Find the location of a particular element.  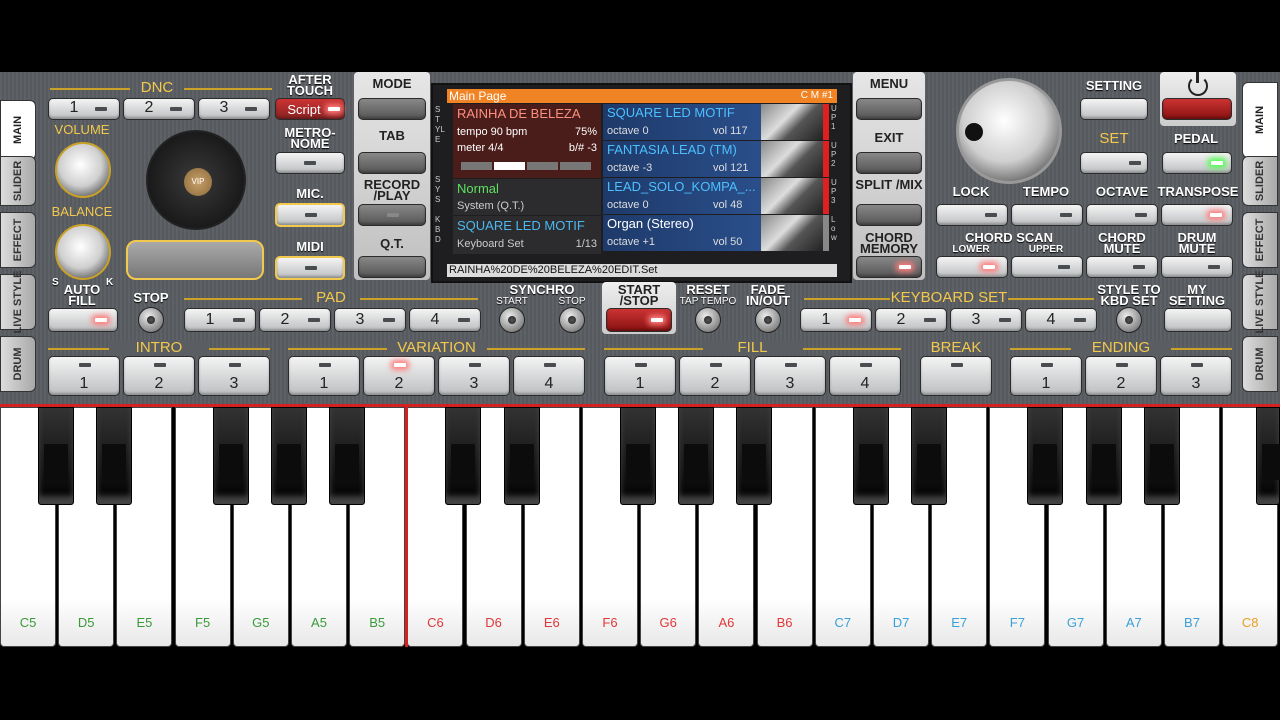

start-stop-button is located at coordinates (639, 320).